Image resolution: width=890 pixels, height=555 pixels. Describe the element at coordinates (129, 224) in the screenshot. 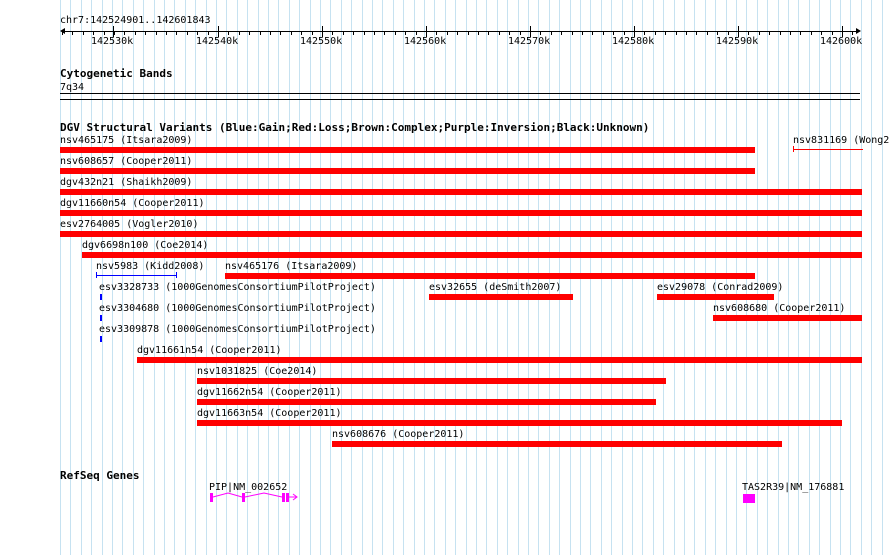

I see `dgv-variant-label: esv2764005 (Vogler2010)` at that location.